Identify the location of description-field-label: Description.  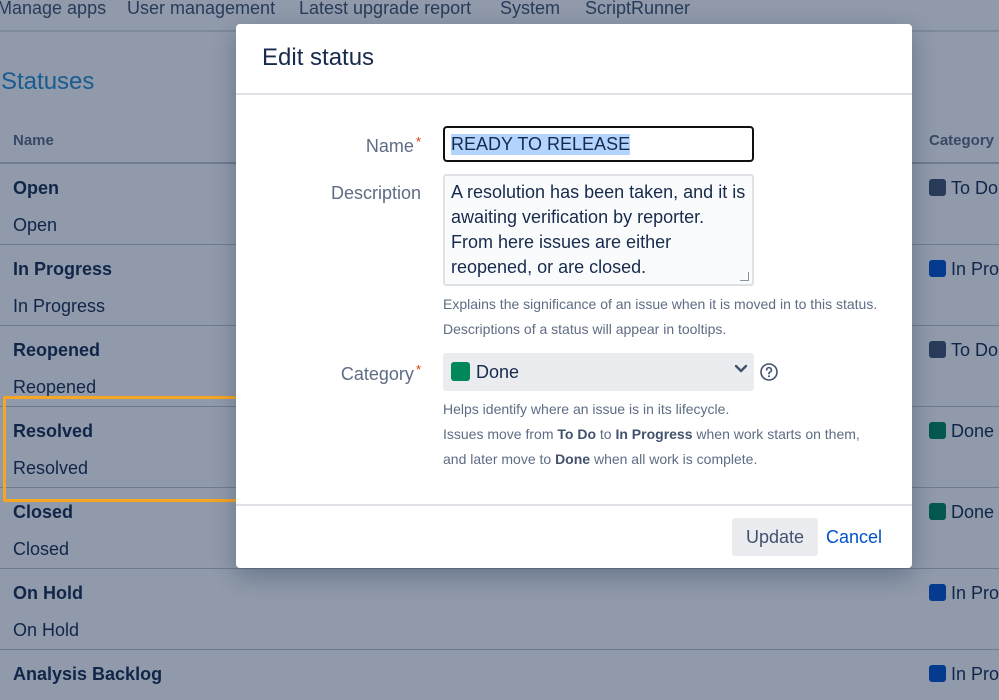
(375, 193).